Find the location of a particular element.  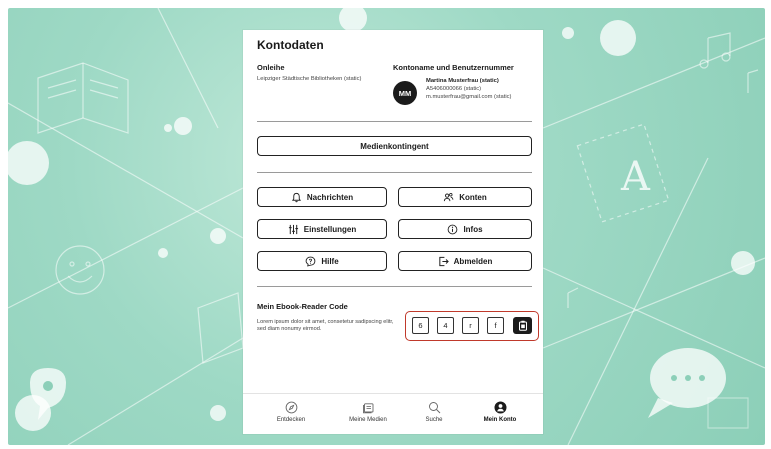

tab-label: Suche is located at coordinates (434, 420).